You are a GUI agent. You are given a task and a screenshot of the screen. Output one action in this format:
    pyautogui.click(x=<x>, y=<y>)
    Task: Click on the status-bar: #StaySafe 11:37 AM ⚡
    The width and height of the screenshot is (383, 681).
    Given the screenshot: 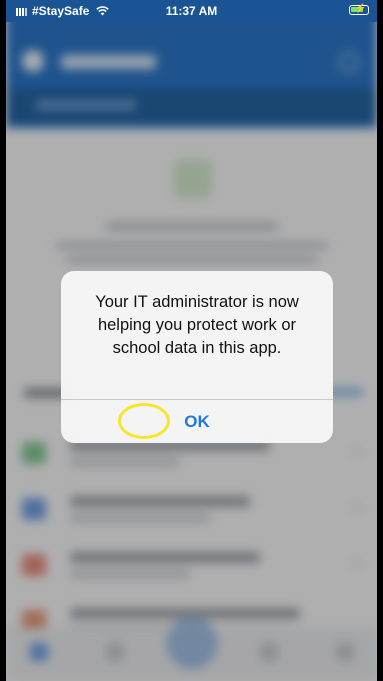 What is the action you would take?
    pyautogui.click(x=191, y=11)
    